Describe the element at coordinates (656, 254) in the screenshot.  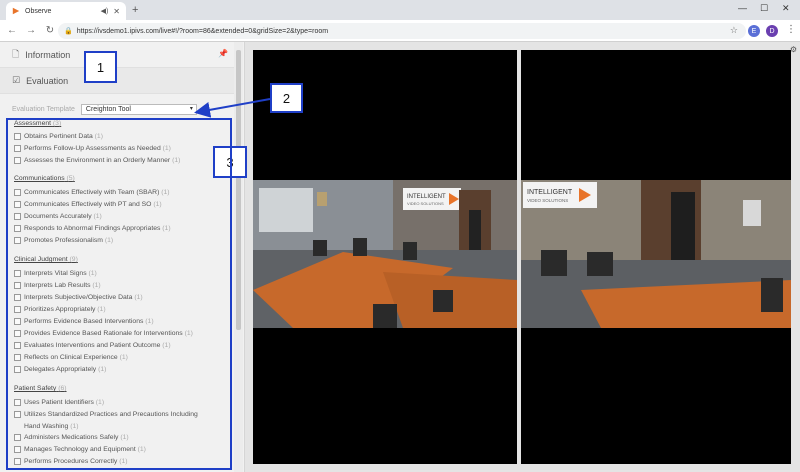
I see `camera-feed-2: INTELLIGENT VIDEO SOLUTIONS` at that location.